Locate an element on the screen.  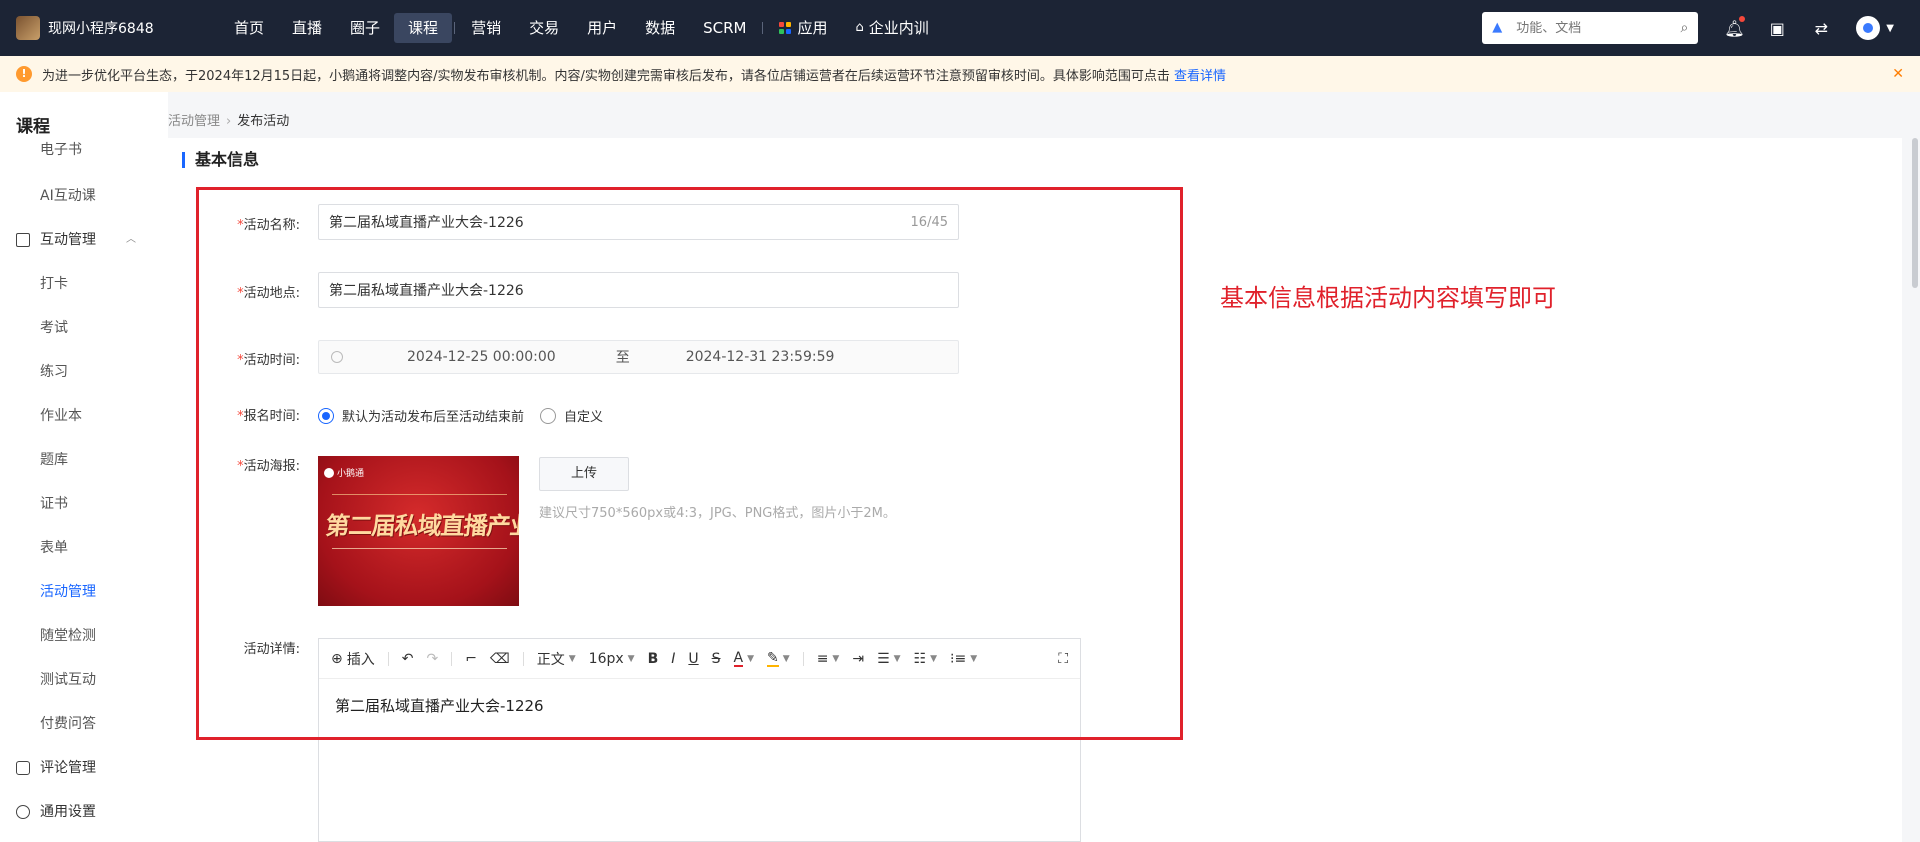
nav-live: 直播 is located at coordinates (307, 28).